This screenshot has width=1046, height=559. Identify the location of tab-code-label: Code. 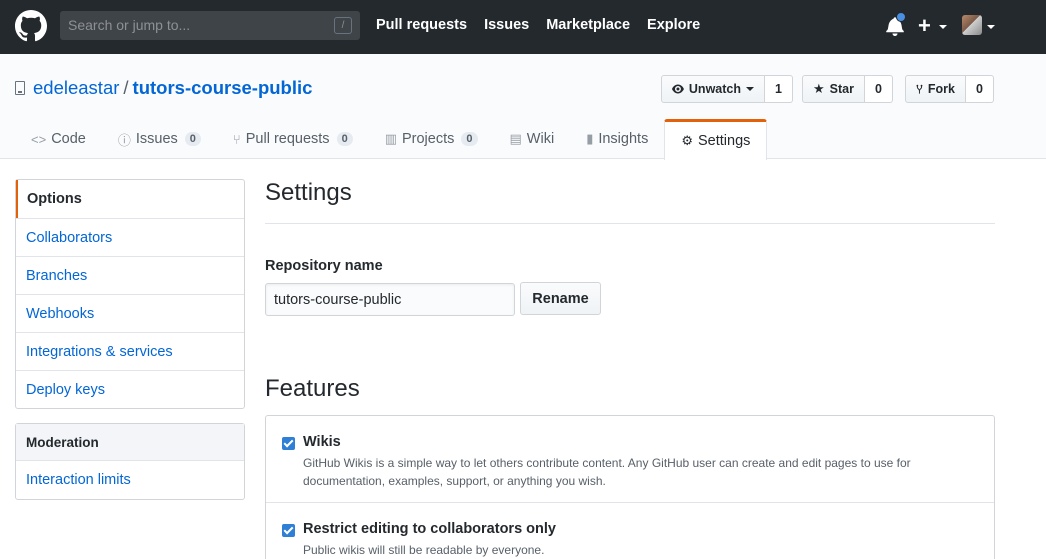
(68, 139).